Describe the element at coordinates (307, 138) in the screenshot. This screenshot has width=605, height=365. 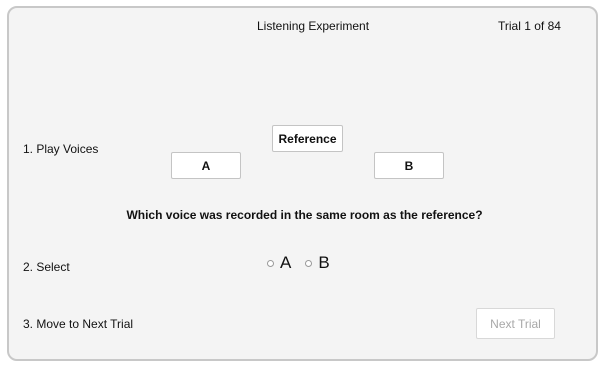
I see `reference-button: Reference` at that location.